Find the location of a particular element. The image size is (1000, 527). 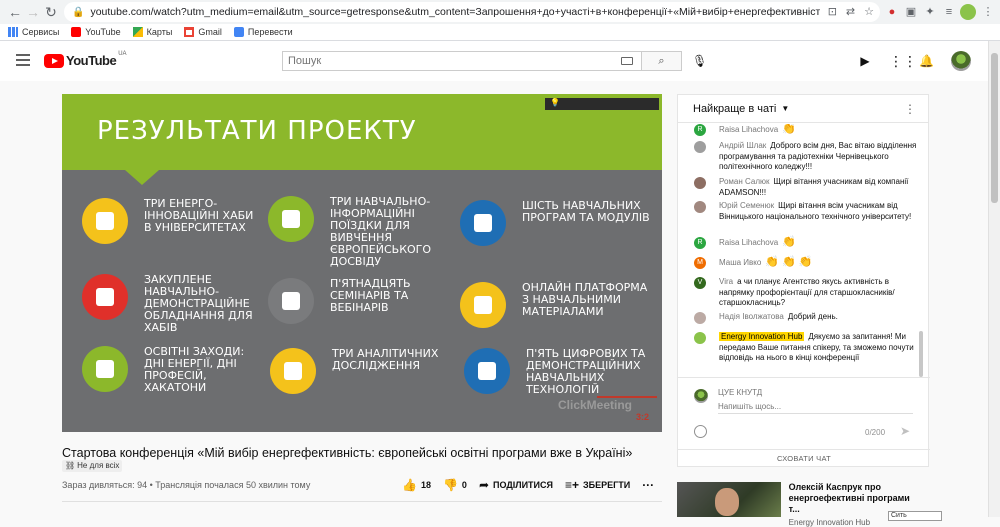

search-button: ⌕ is located at coordinates (662, 61).